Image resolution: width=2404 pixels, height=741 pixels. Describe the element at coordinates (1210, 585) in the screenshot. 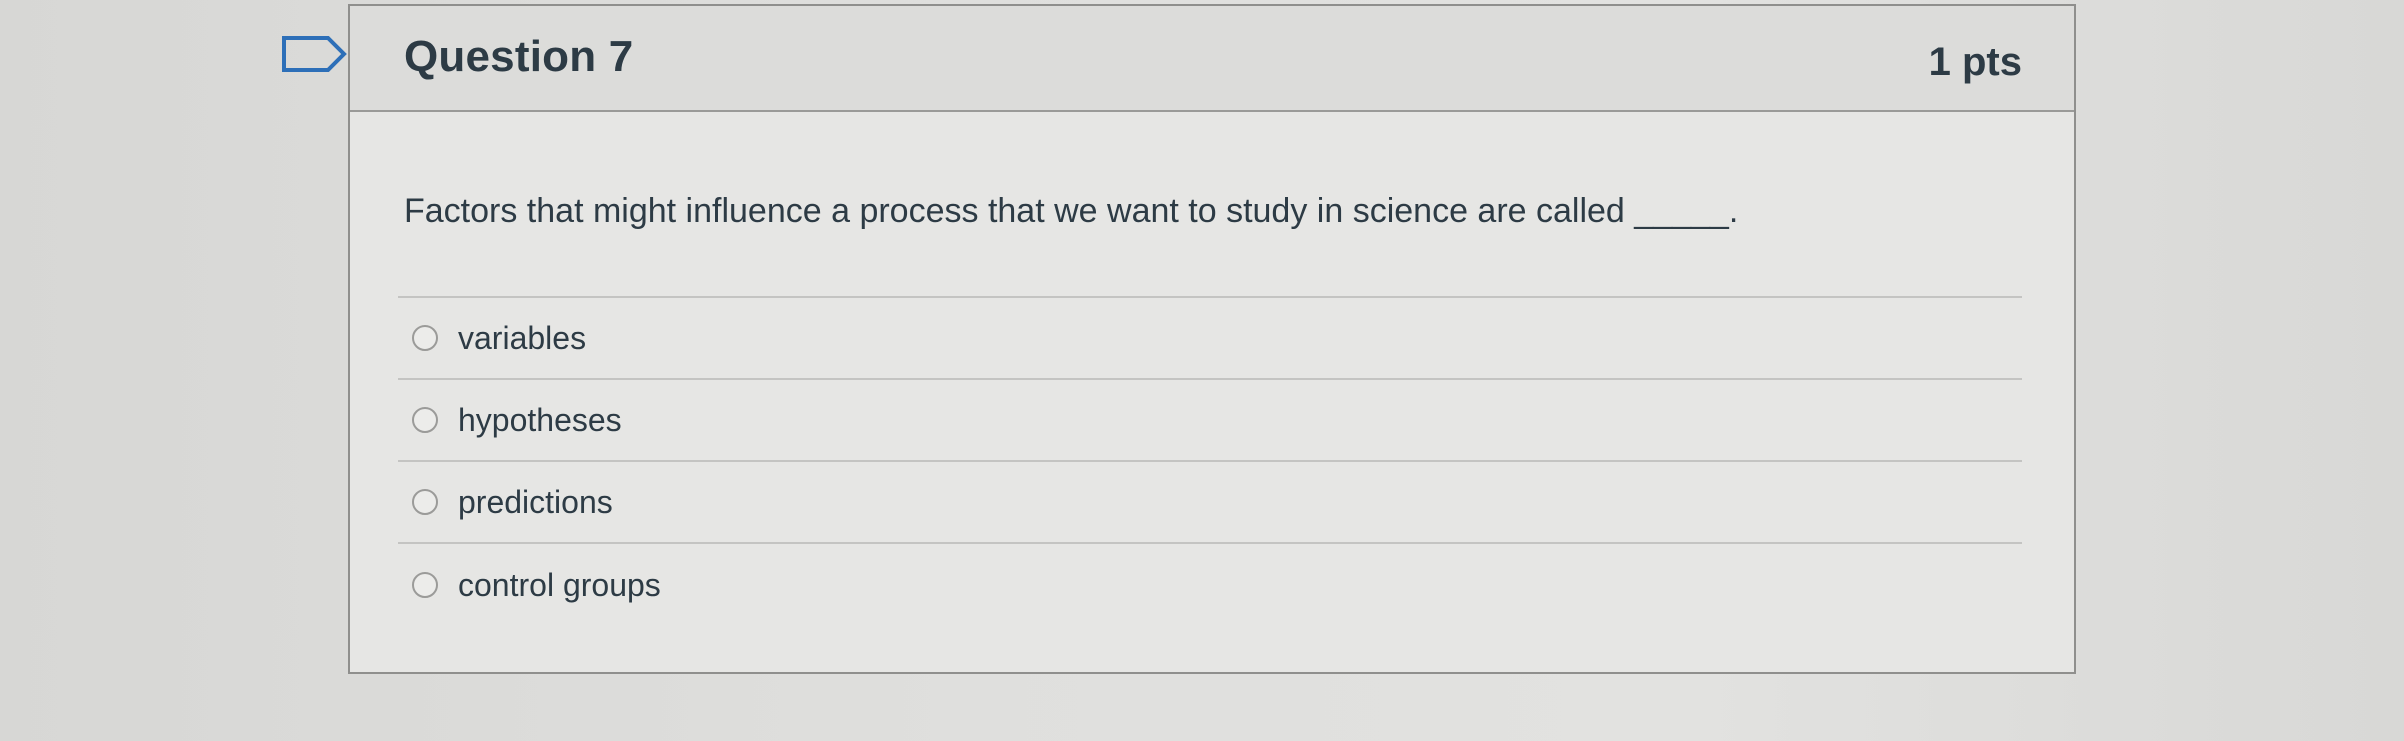

I see `answer-option-control-groups: control groups` at that location.